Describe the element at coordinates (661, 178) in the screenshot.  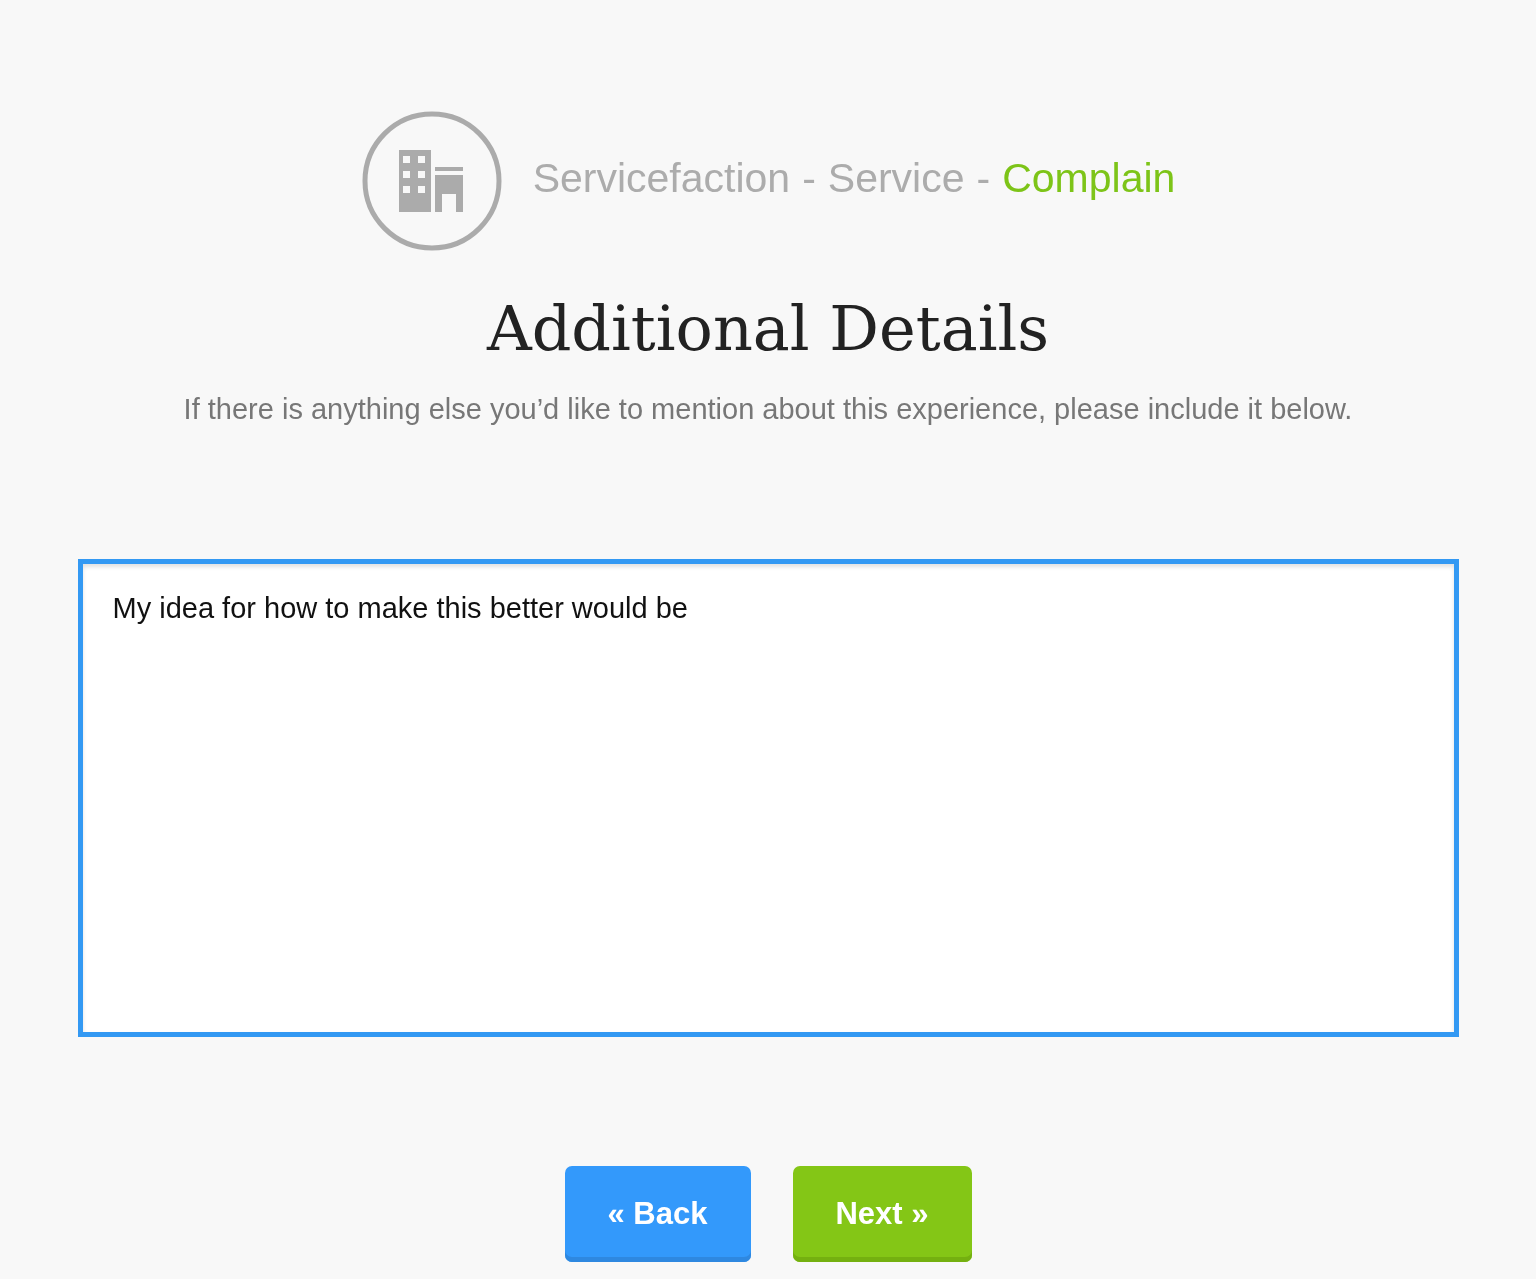
I see `breadcrumb-item: Servicefaction` at that location.